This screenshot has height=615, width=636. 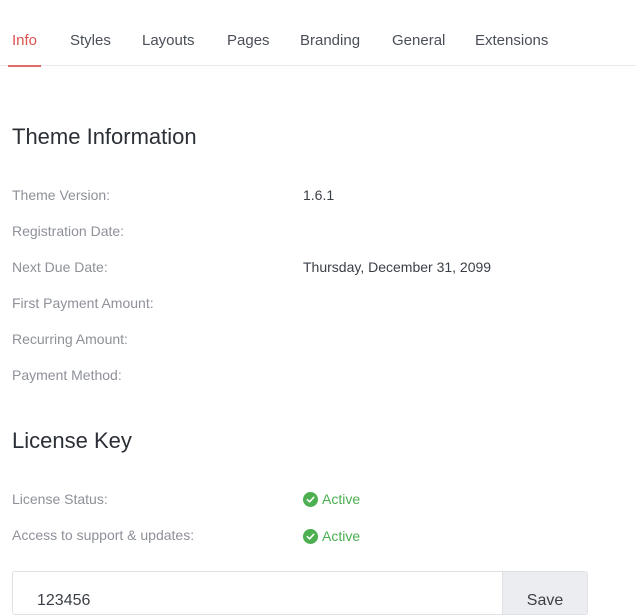 I want to click on license-status-label: License Status:, so click(x=60, y=499).